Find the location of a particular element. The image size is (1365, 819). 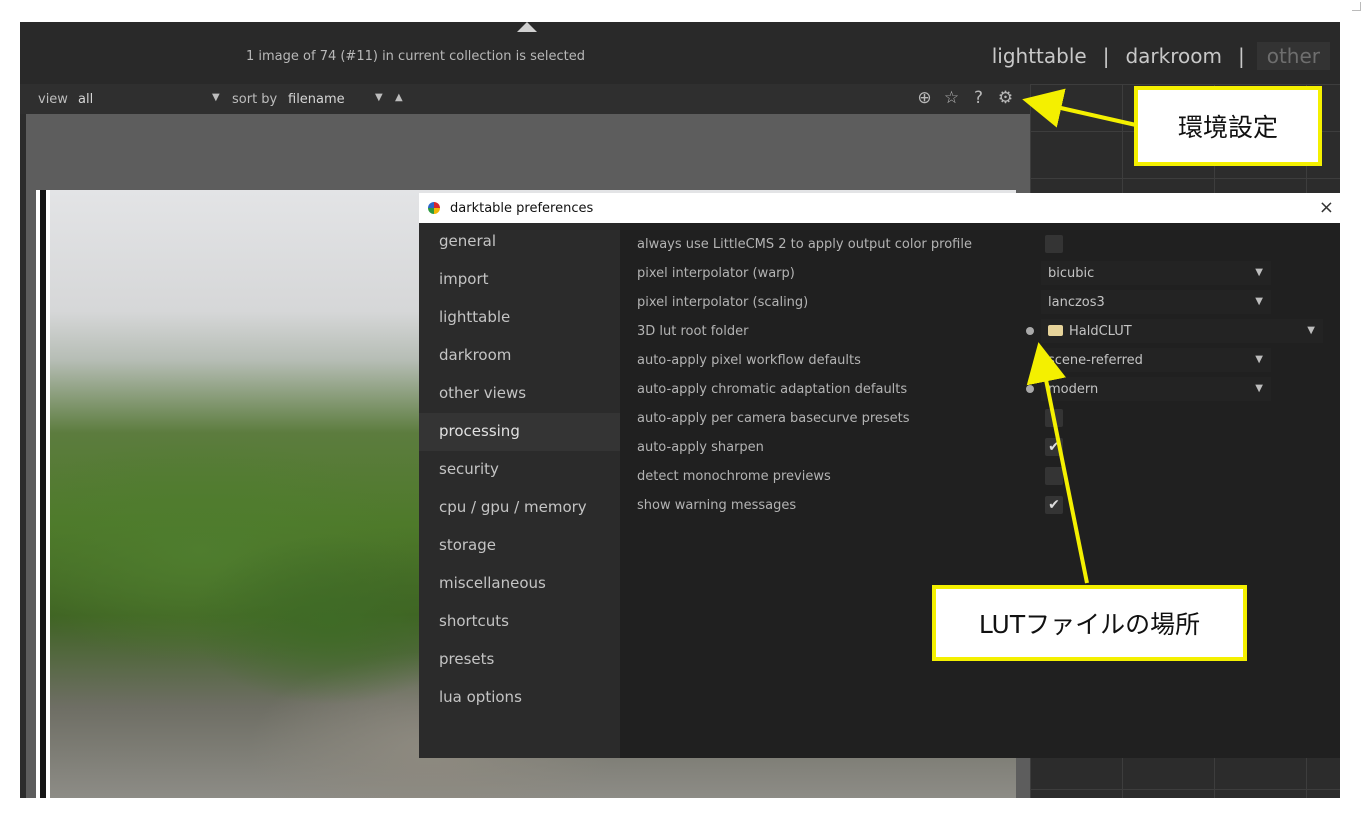

setting-label: pixel interpolator (scaling) is located at coordinates (723, 302).